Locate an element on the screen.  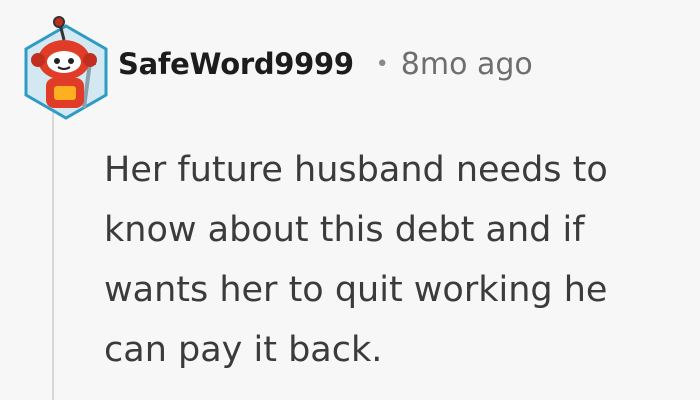
user-avatar is located at coordinates (66, 66).